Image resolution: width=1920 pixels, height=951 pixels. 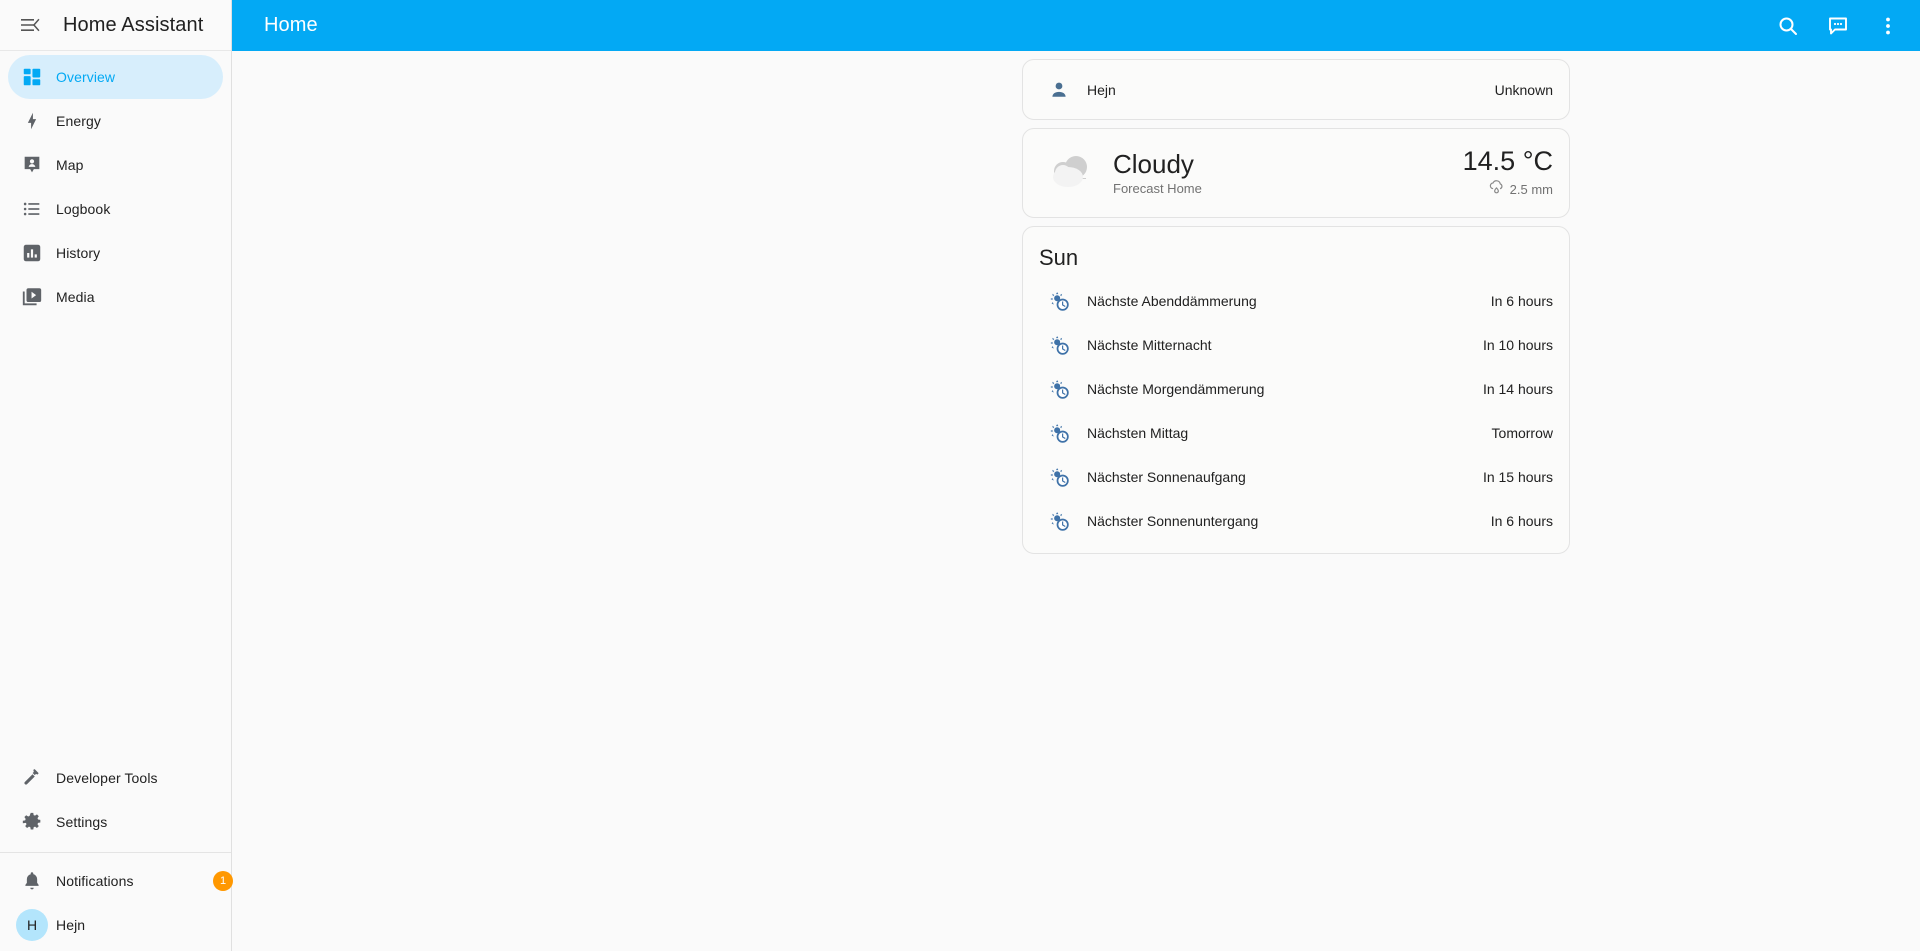 I want to click on entity-row-sun-next-noon: Nächsten Mittag Tomorrow, so click(x=1296, y=433).